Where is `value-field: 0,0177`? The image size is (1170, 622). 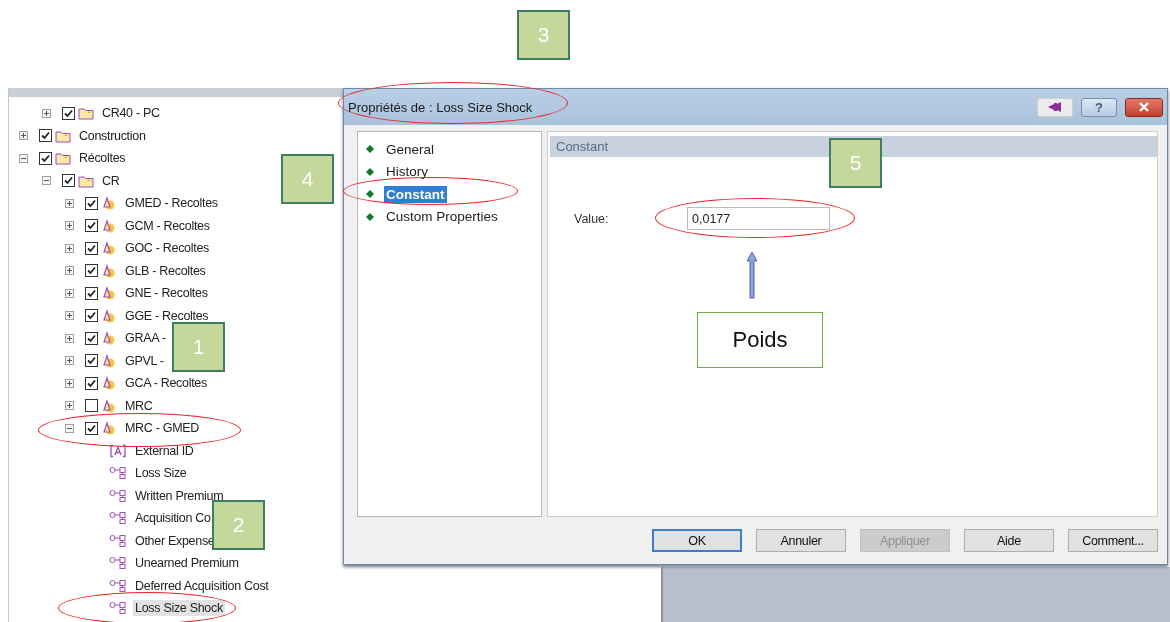
value-field: 0,0177 is located at coordinates (758, 218).